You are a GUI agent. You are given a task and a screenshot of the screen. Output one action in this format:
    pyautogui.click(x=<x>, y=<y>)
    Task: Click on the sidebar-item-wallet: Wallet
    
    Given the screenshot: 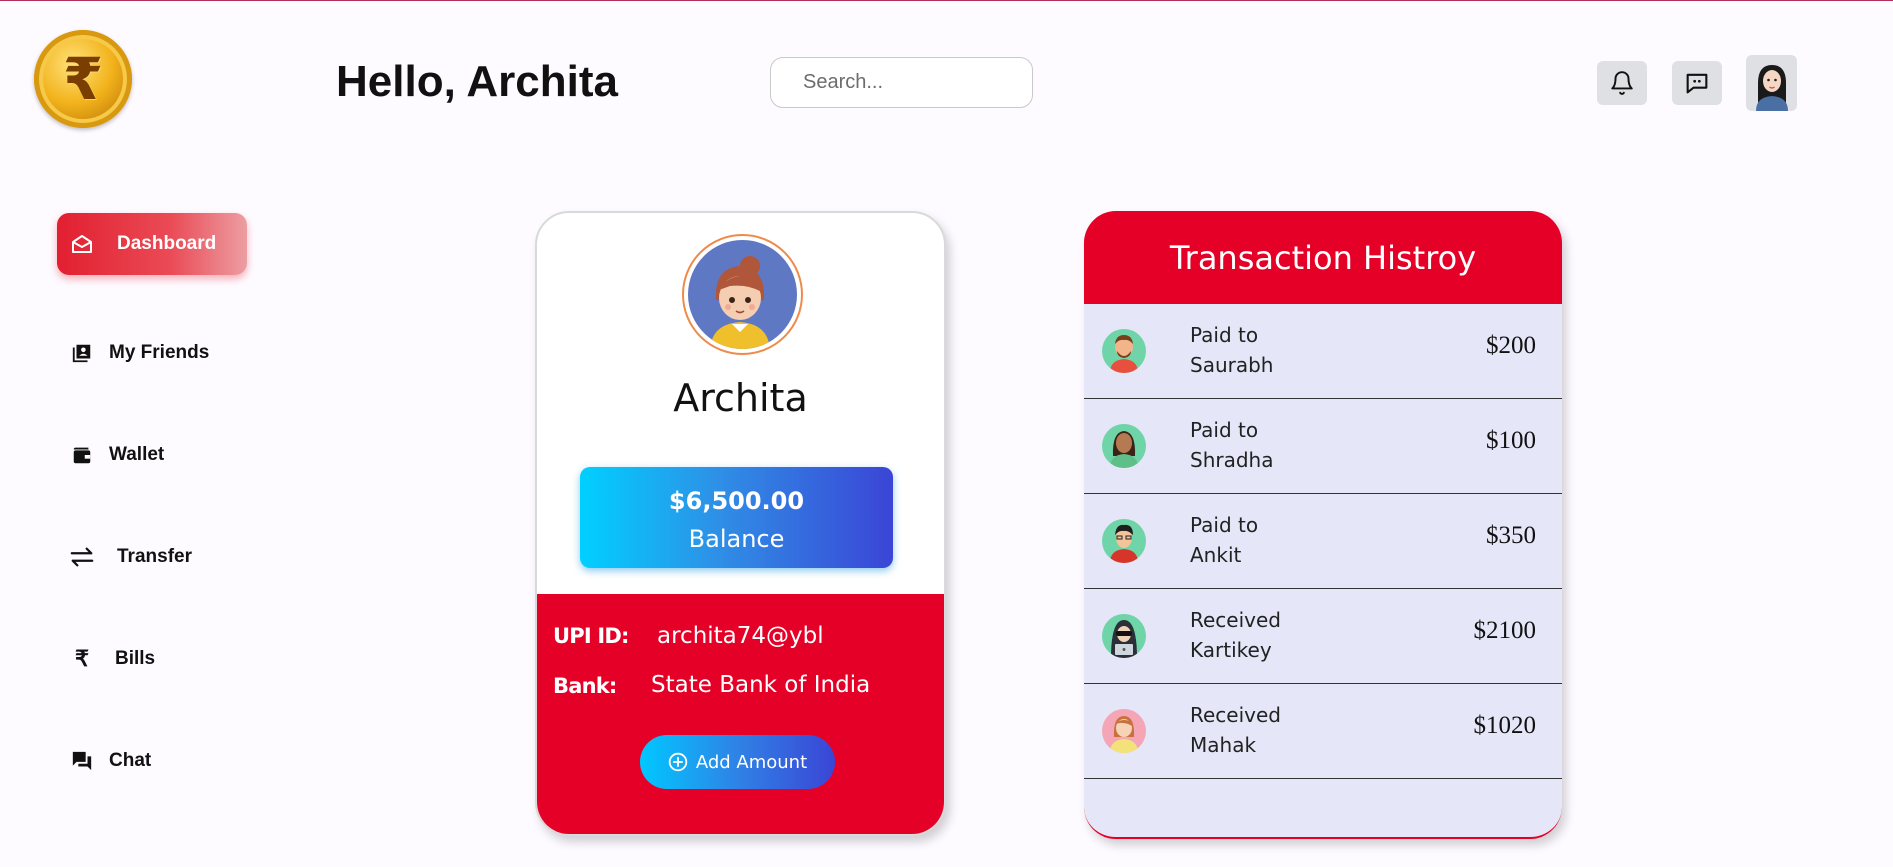 What is the action you would take?
    pyautogui.click(x=152, y=455)
    